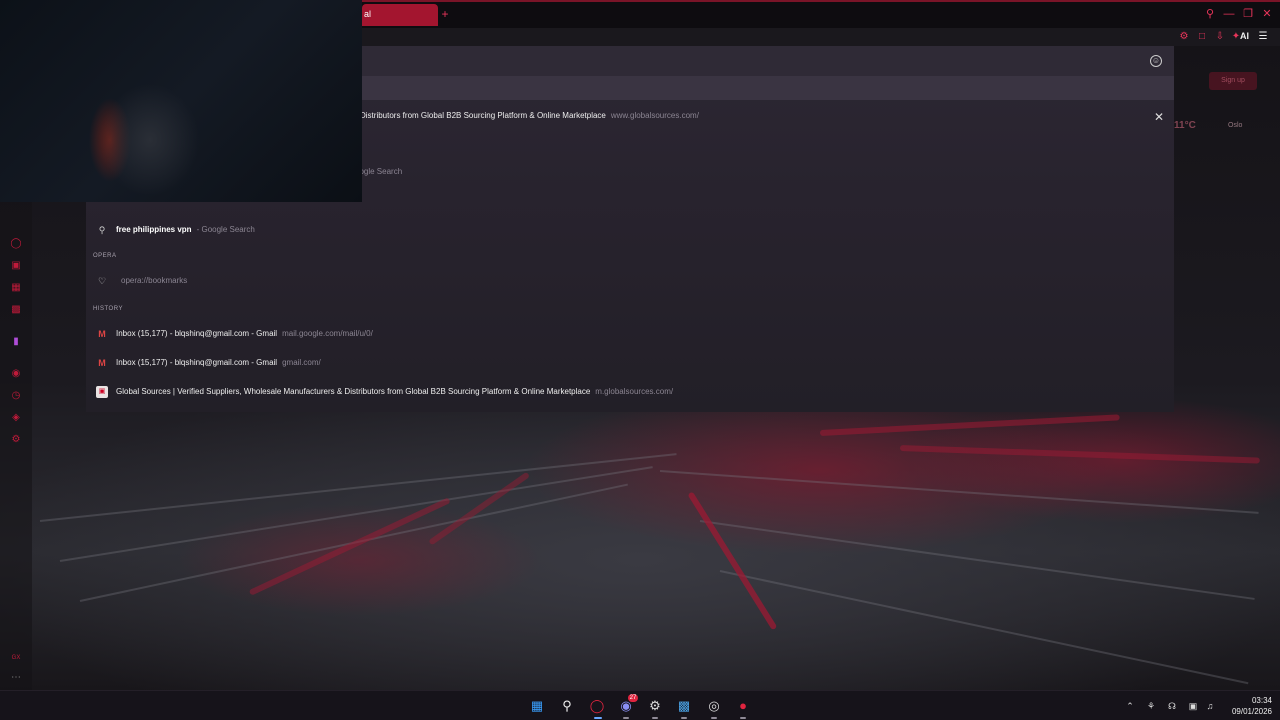 The width and height of the screenshot is (1280, 720). Describe the element at coordinates (108, 309) in the screenshot. I see `history-section-header: HISTORY` at that location.